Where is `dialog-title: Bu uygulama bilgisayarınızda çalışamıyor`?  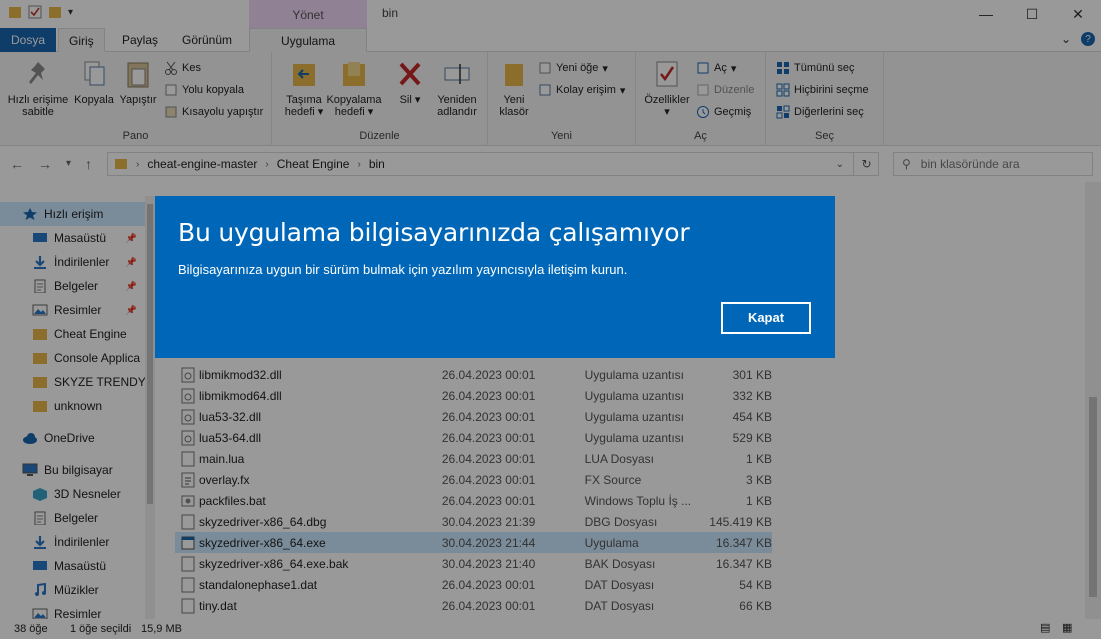
dialog-title: Bu uygulama bilgisayarınızda çalışamıyor is located at coordinates (434, 232).